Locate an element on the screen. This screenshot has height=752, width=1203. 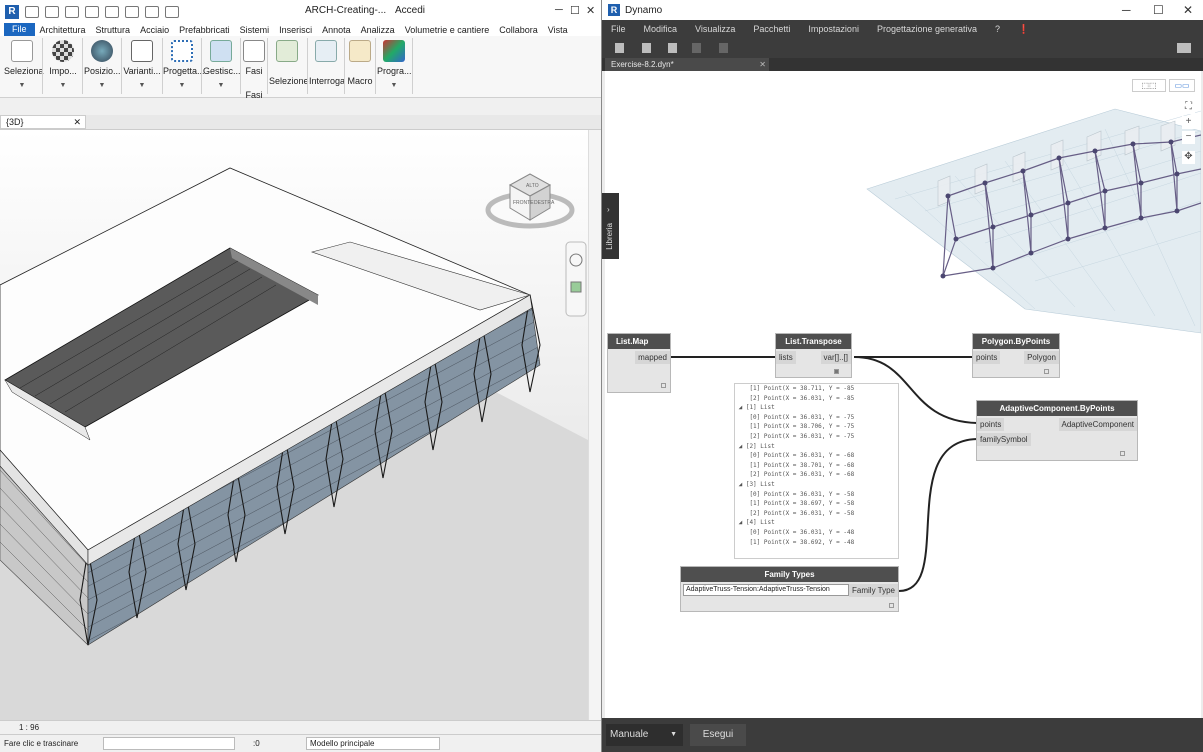
node-polygon-bypoints: Polygon.ByPoints points Polygon is located at coordinates (1016, 355).